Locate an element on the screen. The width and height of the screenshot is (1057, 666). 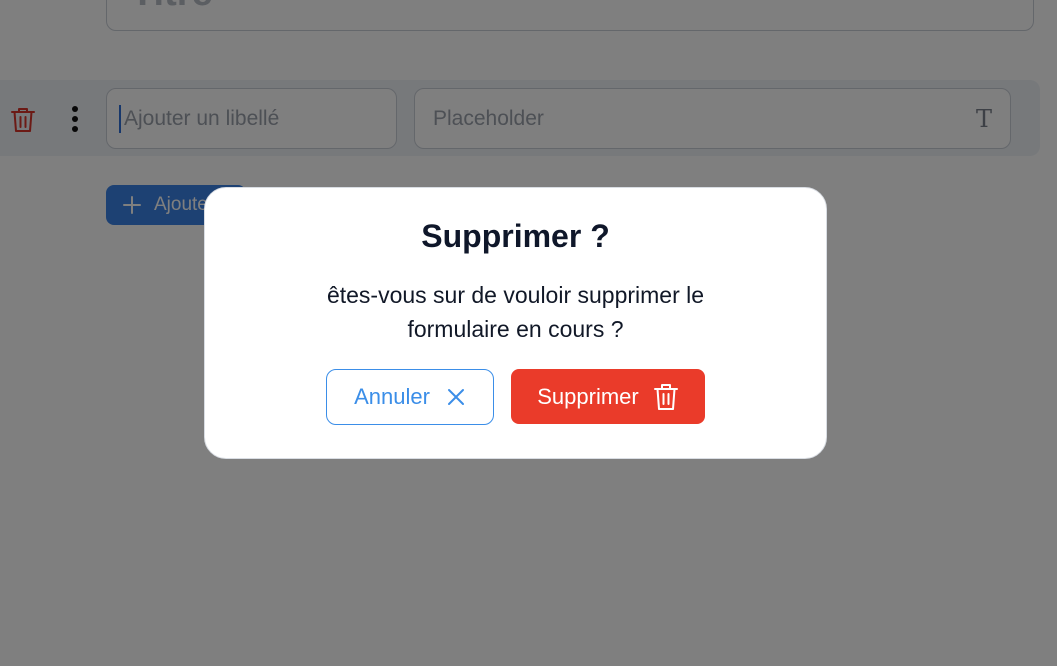
close-icon is located at coordinates (455, 397).